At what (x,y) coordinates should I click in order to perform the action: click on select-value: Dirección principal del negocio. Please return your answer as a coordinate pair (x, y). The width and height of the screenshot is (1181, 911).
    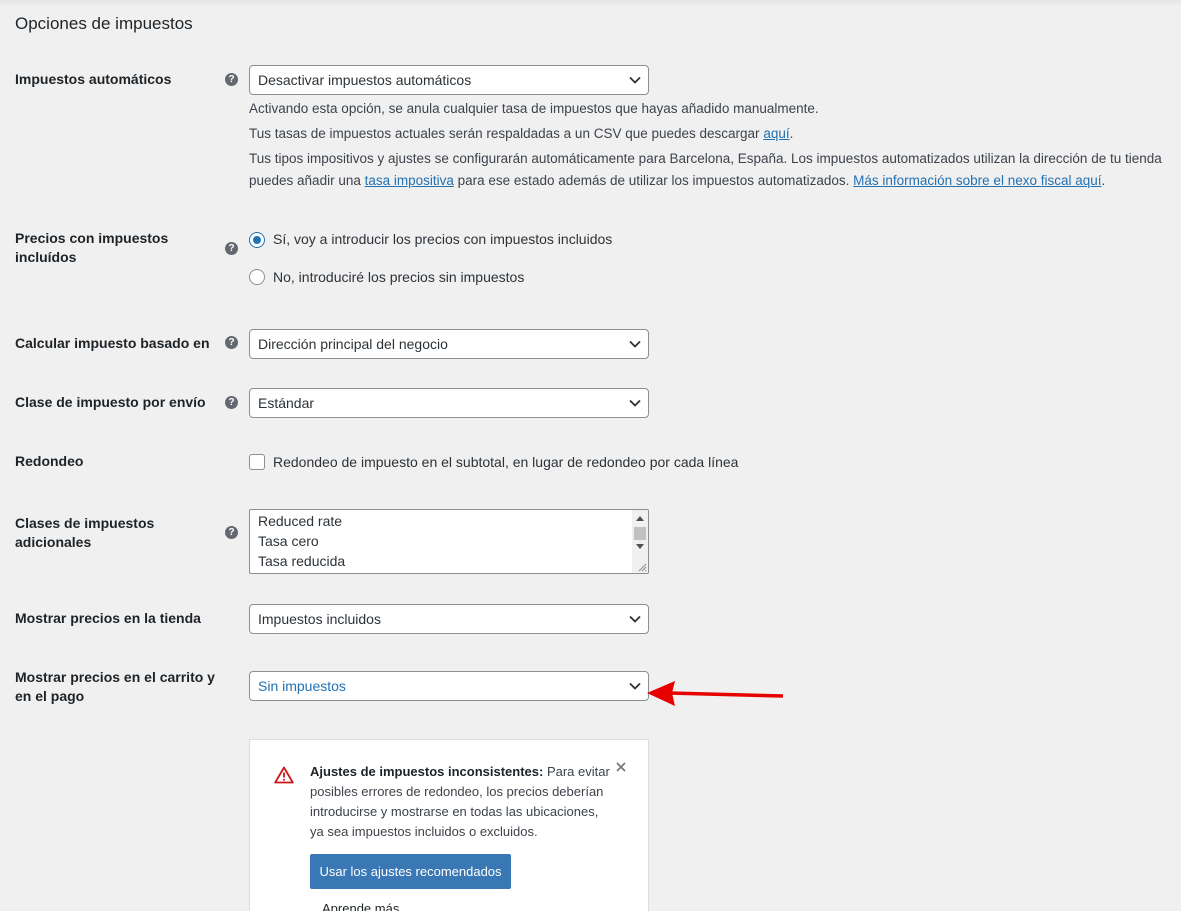
    Looking at the image, I should click on (353, 344).